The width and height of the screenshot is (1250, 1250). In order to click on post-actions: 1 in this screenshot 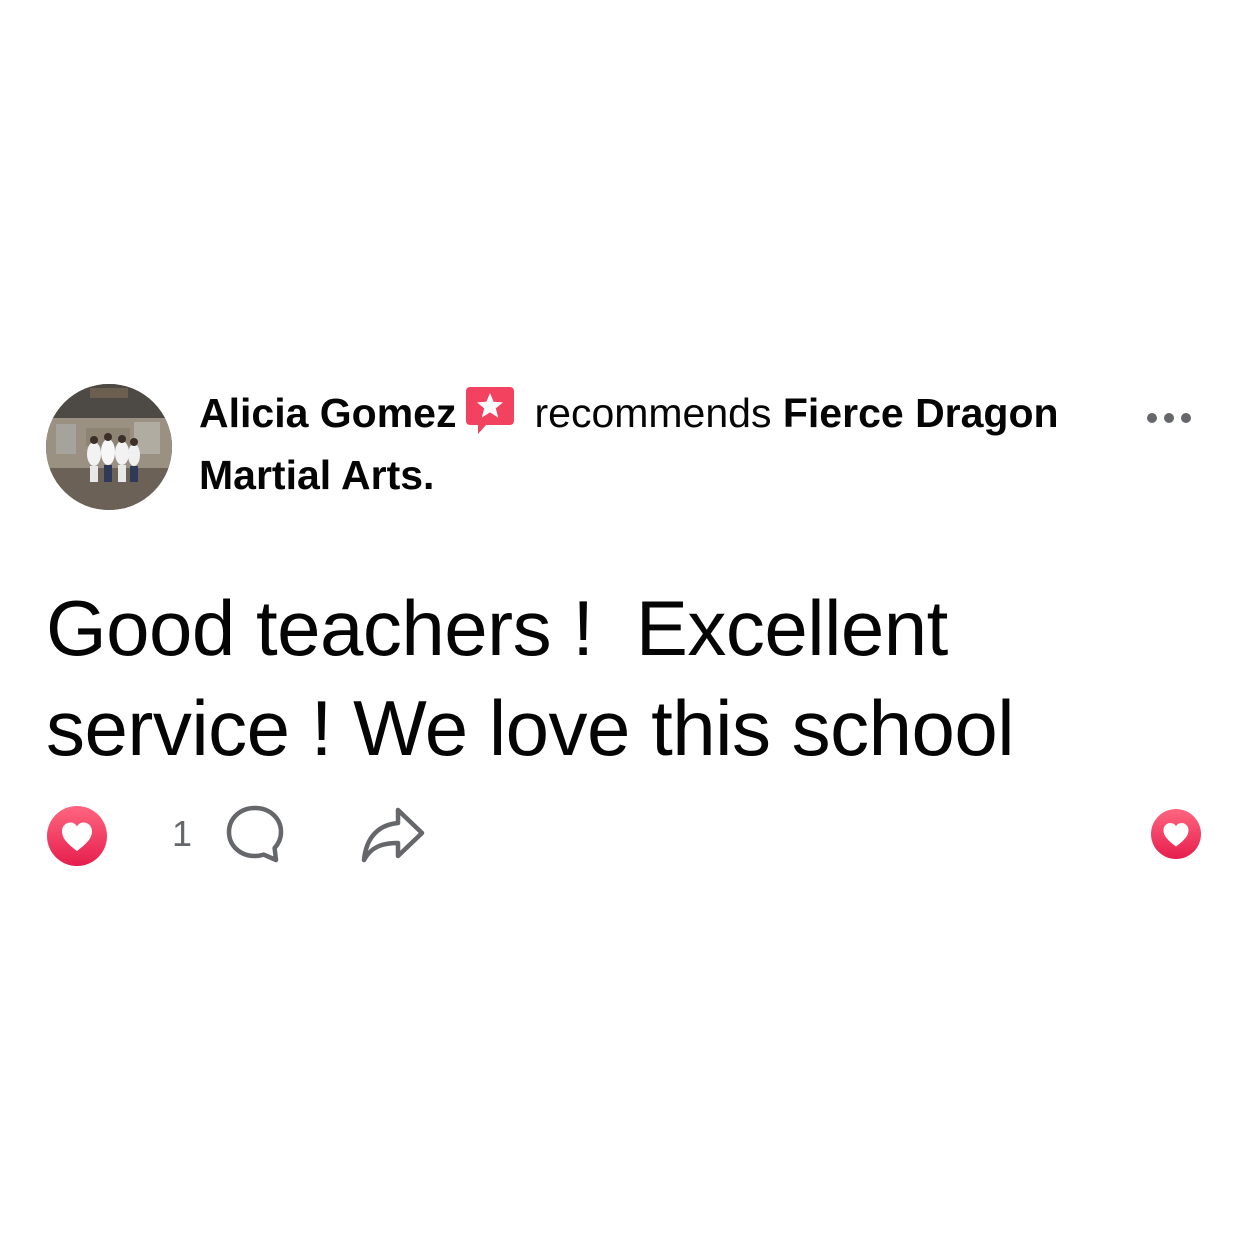, I will do `click(626, 834)`.